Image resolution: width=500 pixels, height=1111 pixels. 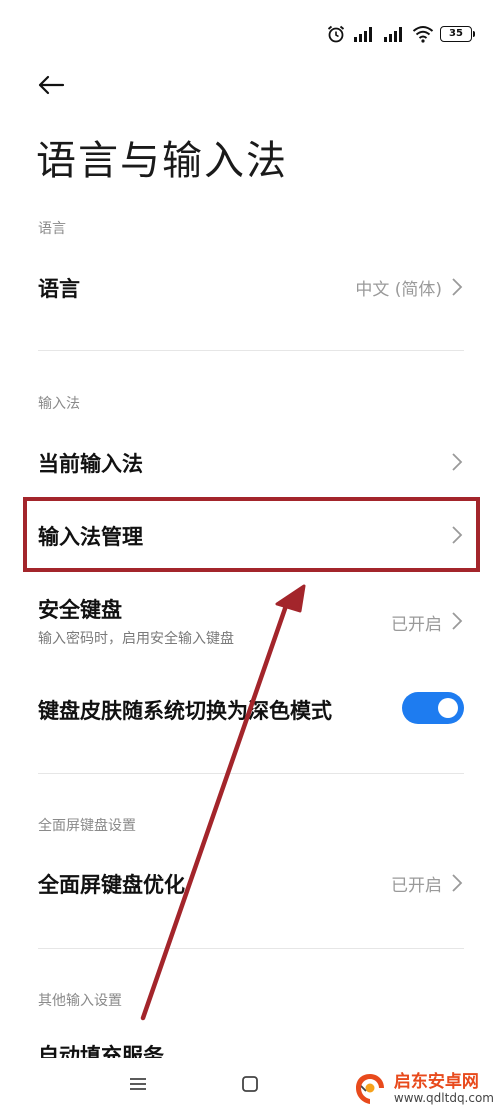 What do you see at coordinates (433, 708) in the screenshot?
I see `dark-mode-toggle` at bounding box center [433, 708].